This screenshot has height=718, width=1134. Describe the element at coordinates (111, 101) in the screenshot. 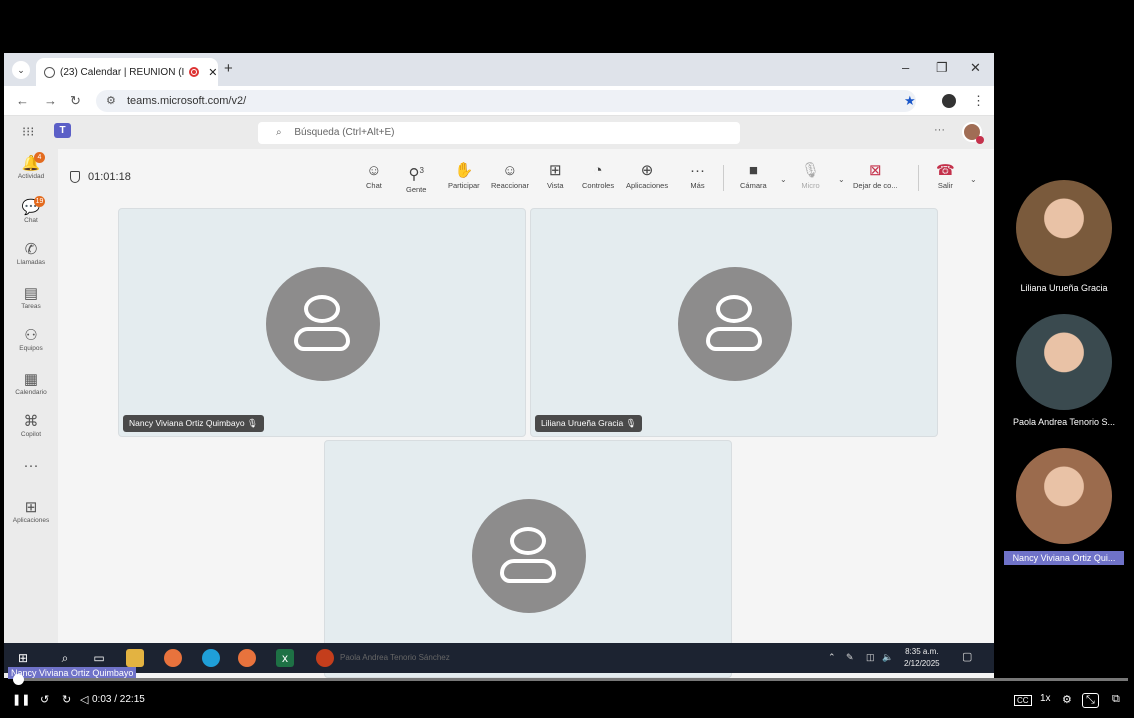

I see `site-settings-icon: ⚙` at that location.